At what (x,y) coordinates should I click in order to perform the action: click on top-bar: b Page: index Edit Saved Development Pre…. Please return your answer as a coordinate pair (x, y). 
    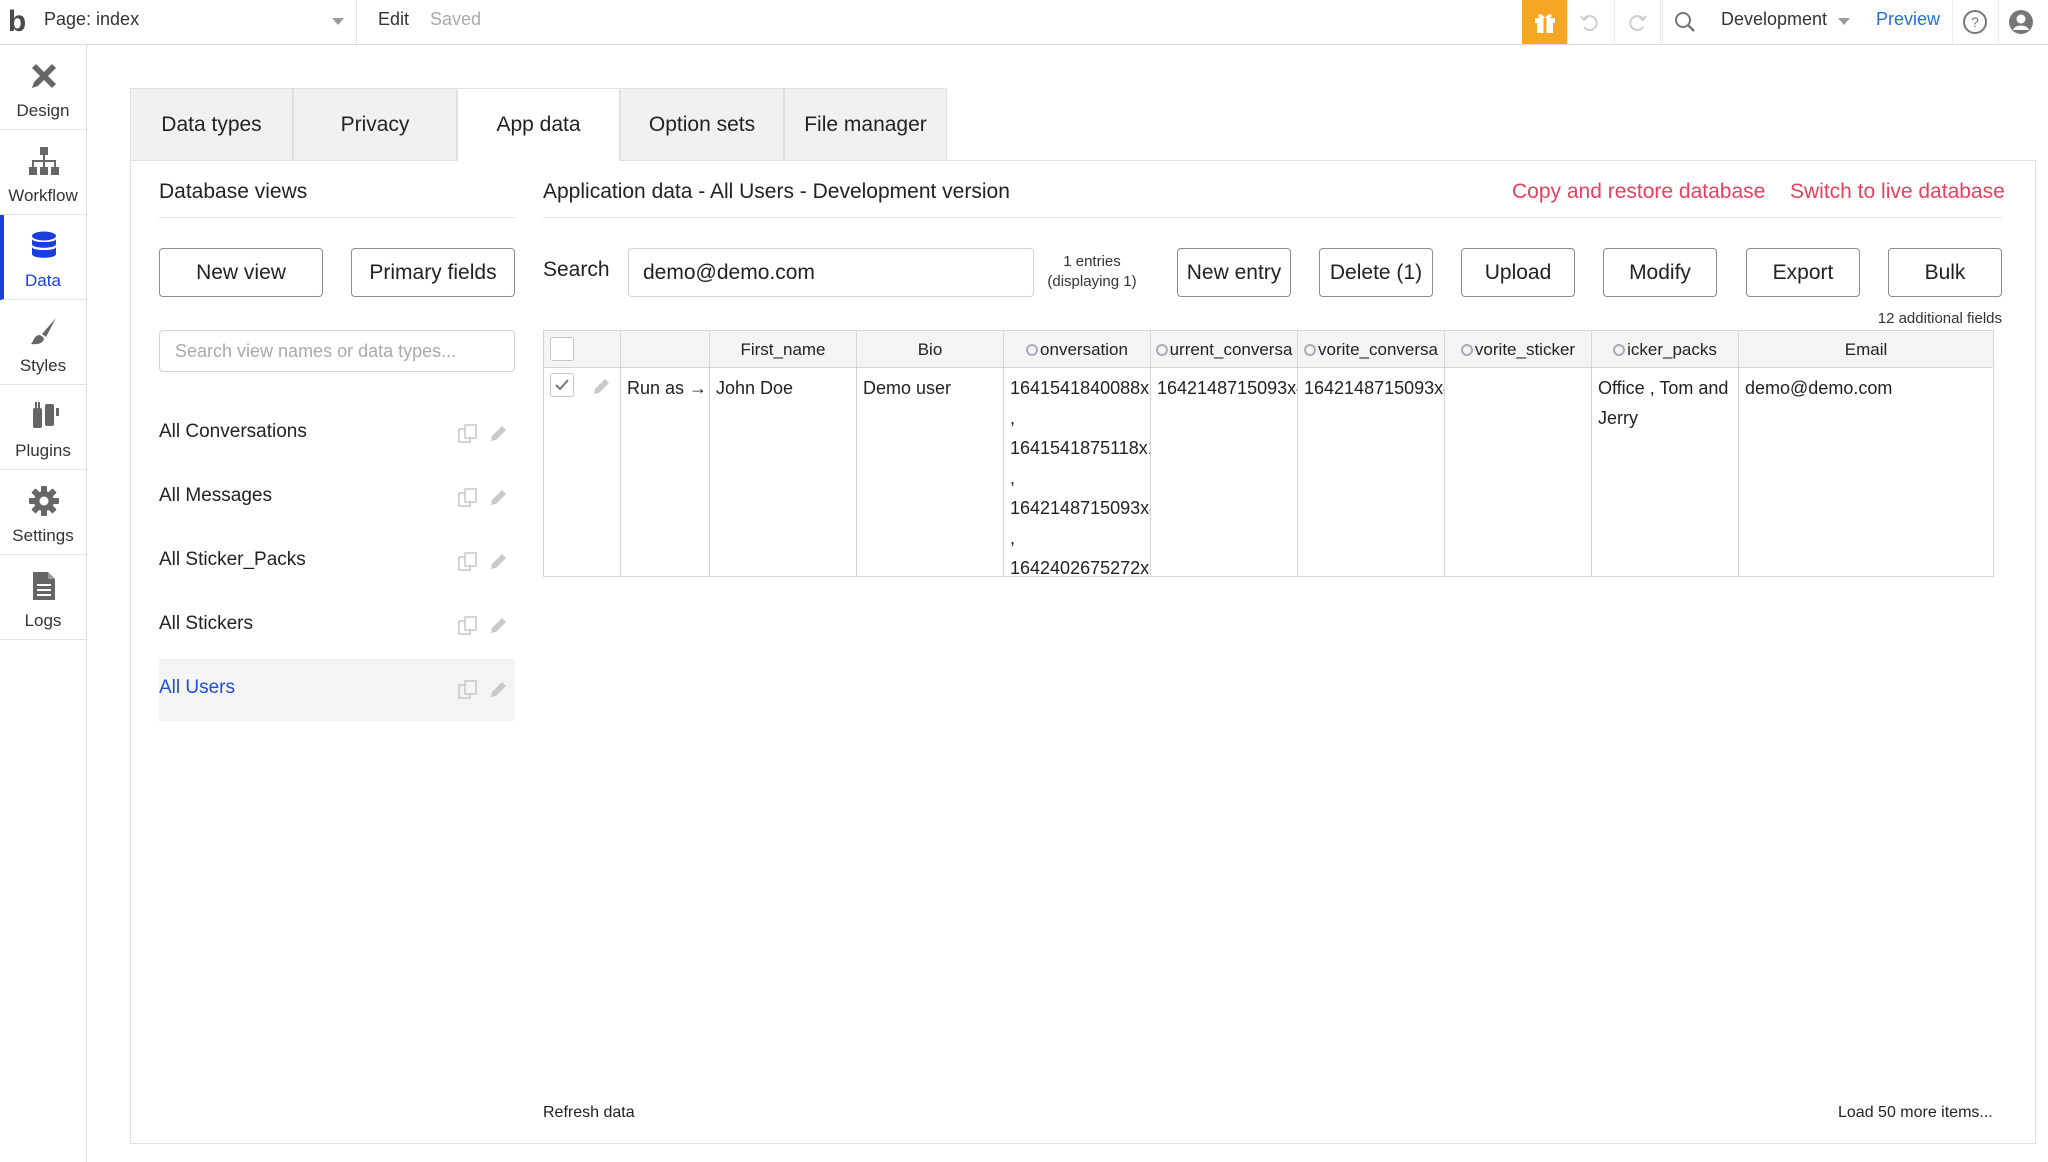
    Looking at the image, I should click on (1024, 22).